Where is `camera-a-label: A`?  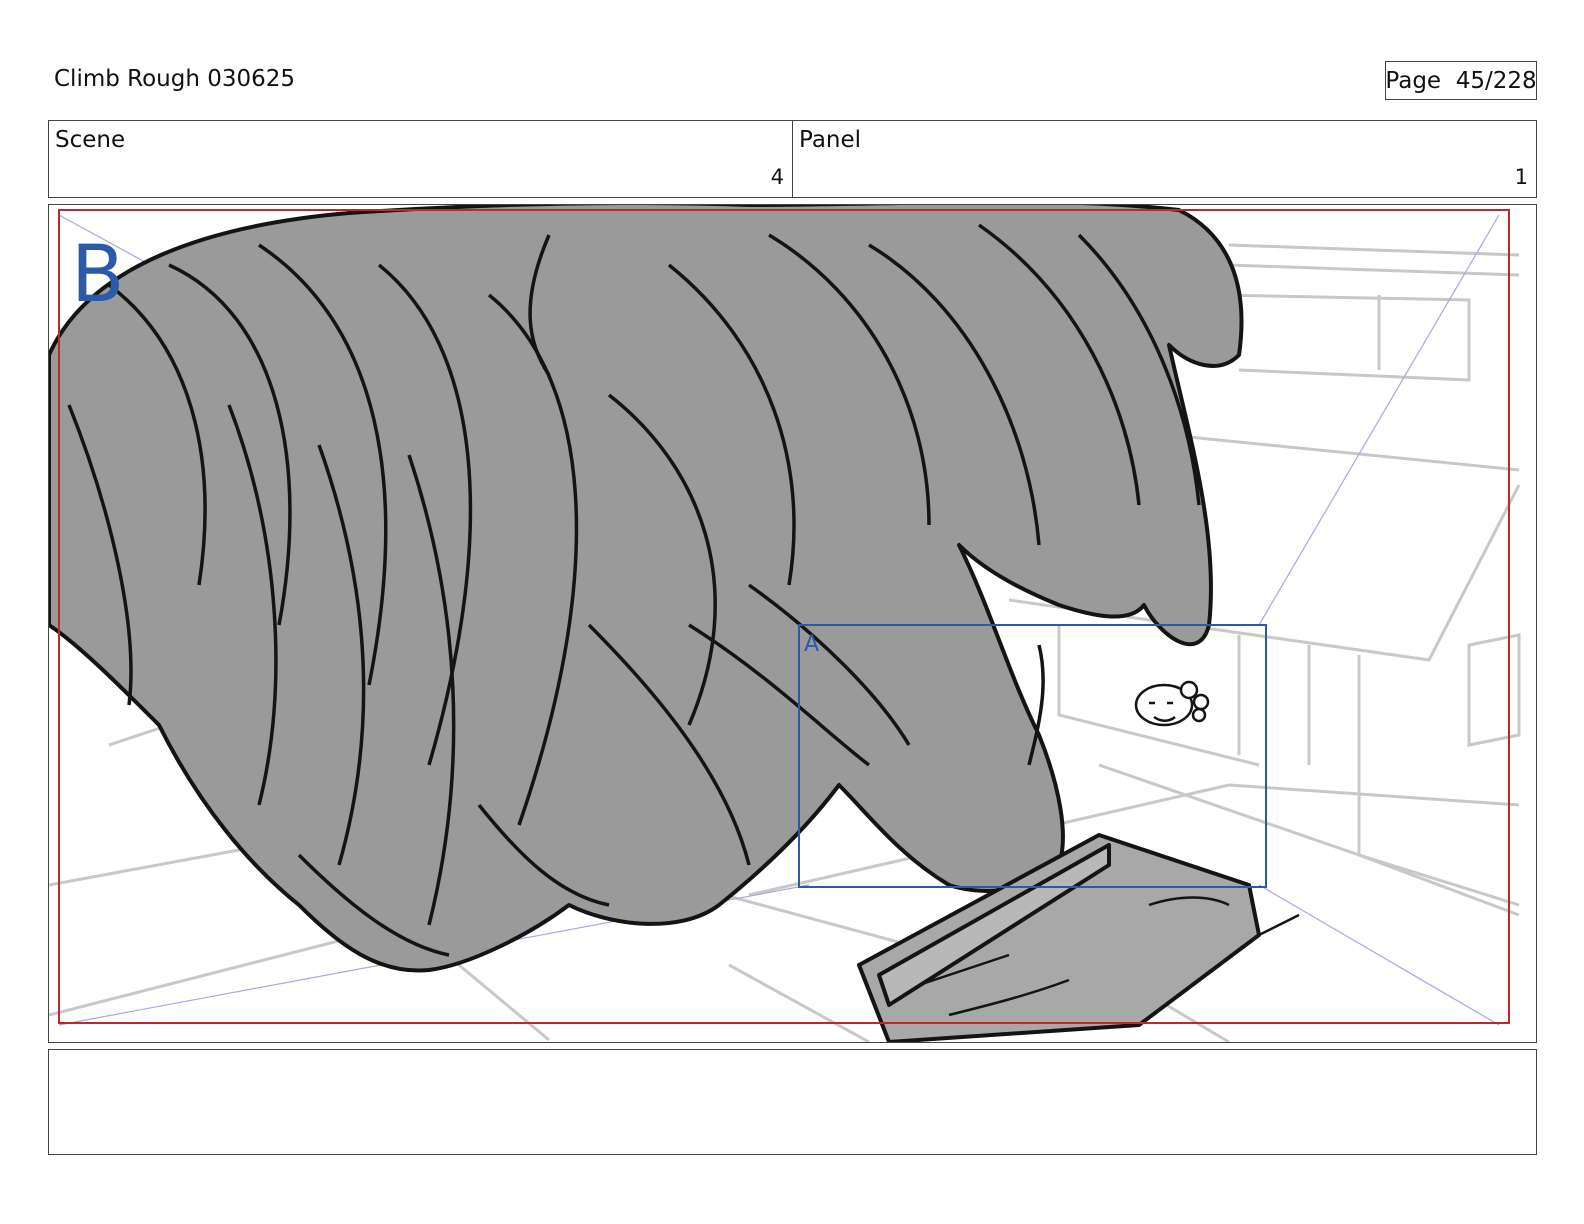
camera-a-label: A is located at coordinates (811, 644).